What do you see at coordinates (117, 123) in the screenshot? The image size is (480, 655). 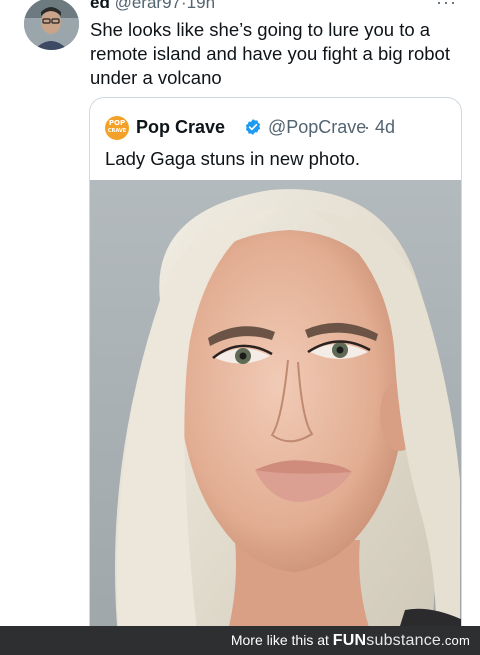 I see `logo-text-line1: POP` at bounding box center [117, 123].